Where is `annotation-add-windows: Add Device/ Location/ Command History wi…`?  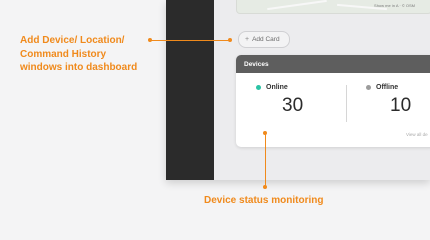 annotation-add-windows: Add Device/ Location/ Command History wi… is located at coordinates (85, 54).